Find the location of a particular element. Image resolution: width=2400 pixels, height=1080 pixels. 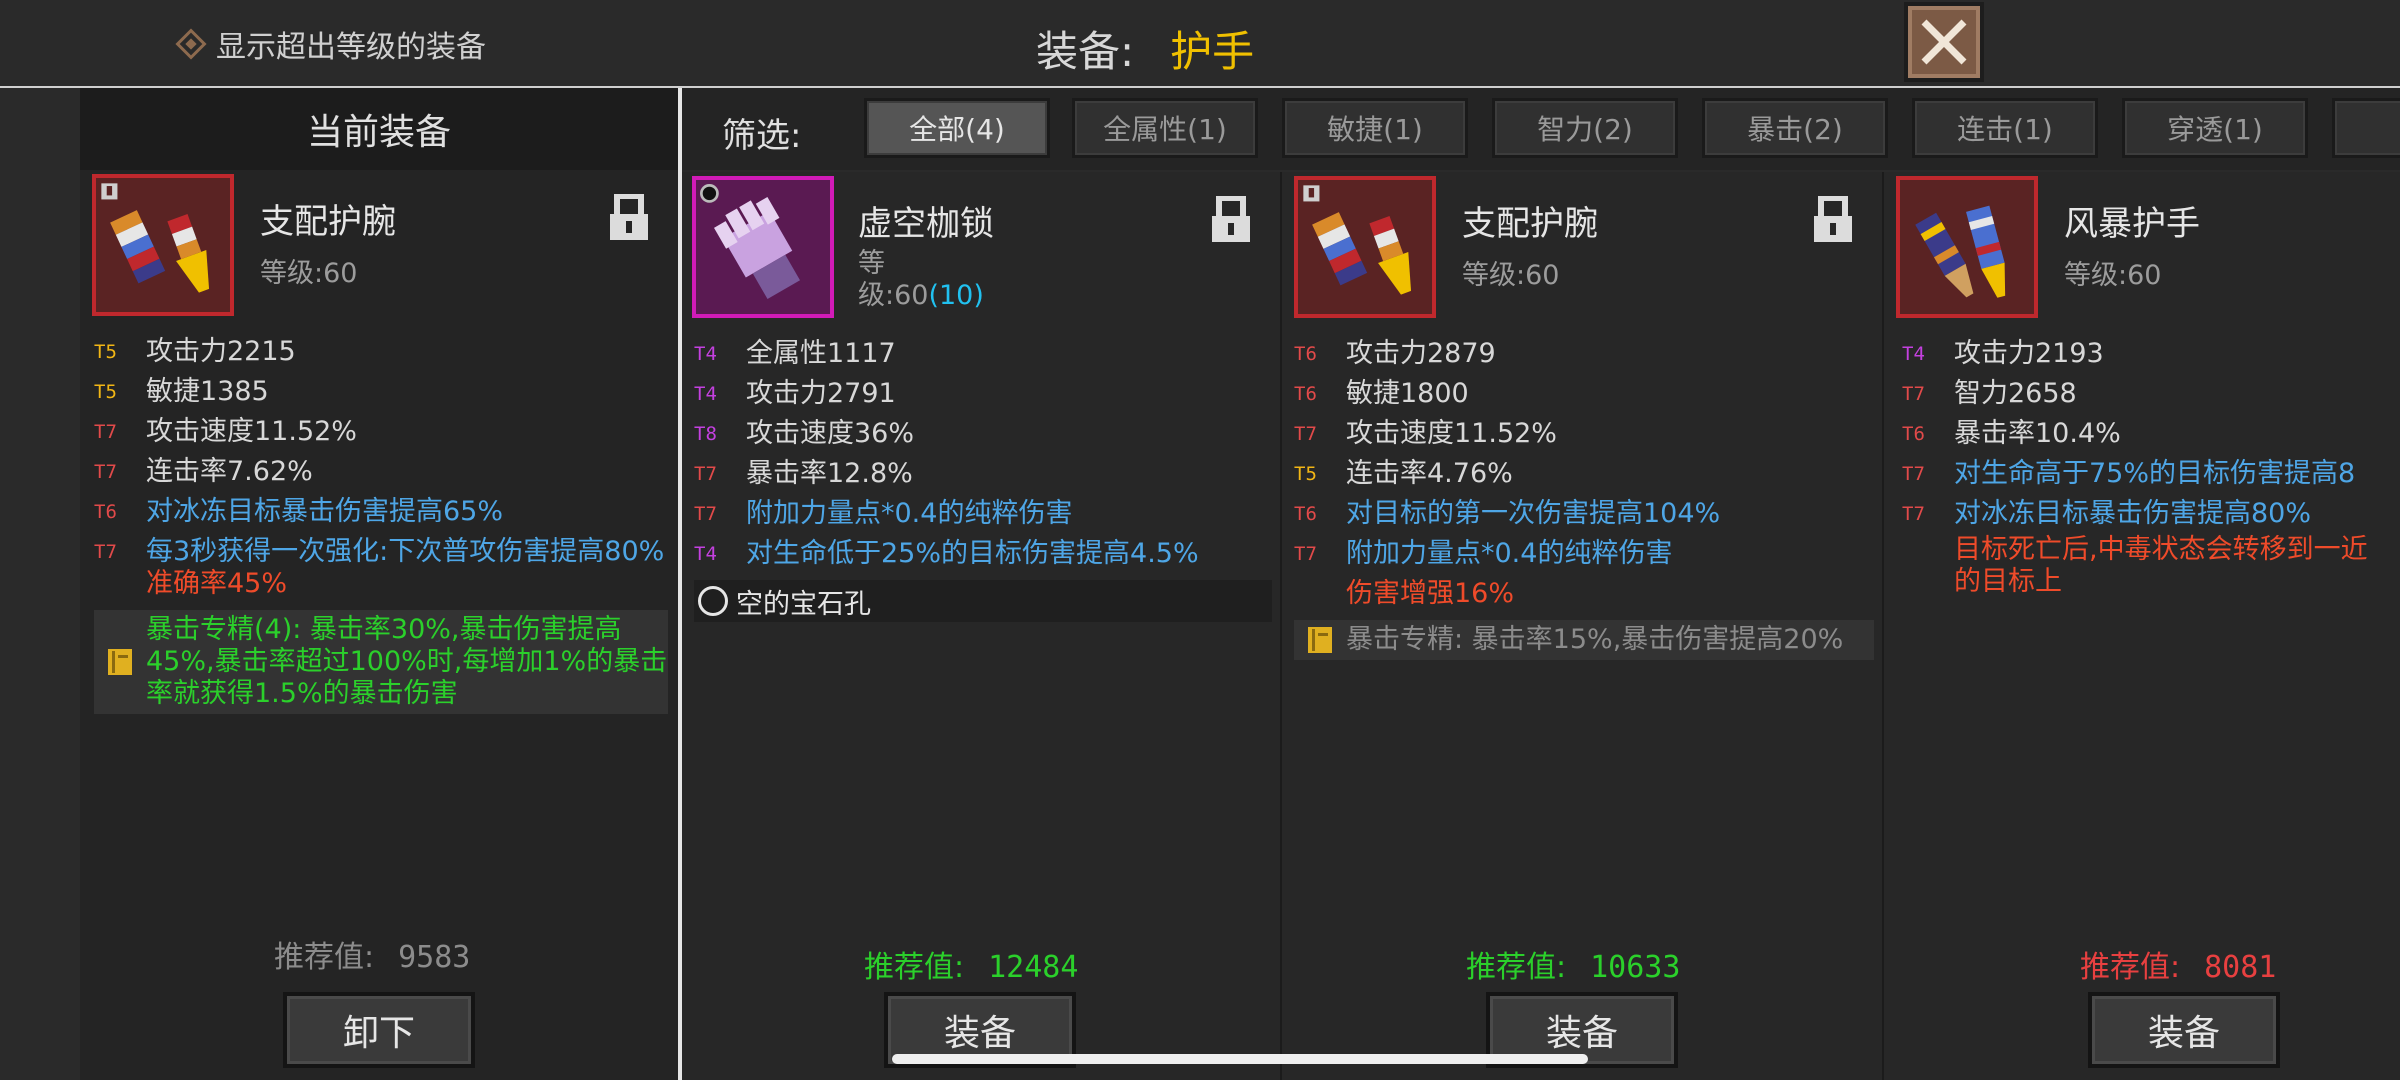

recommend-score: 推荐值: 12484 is located at coordinates (971, 964).